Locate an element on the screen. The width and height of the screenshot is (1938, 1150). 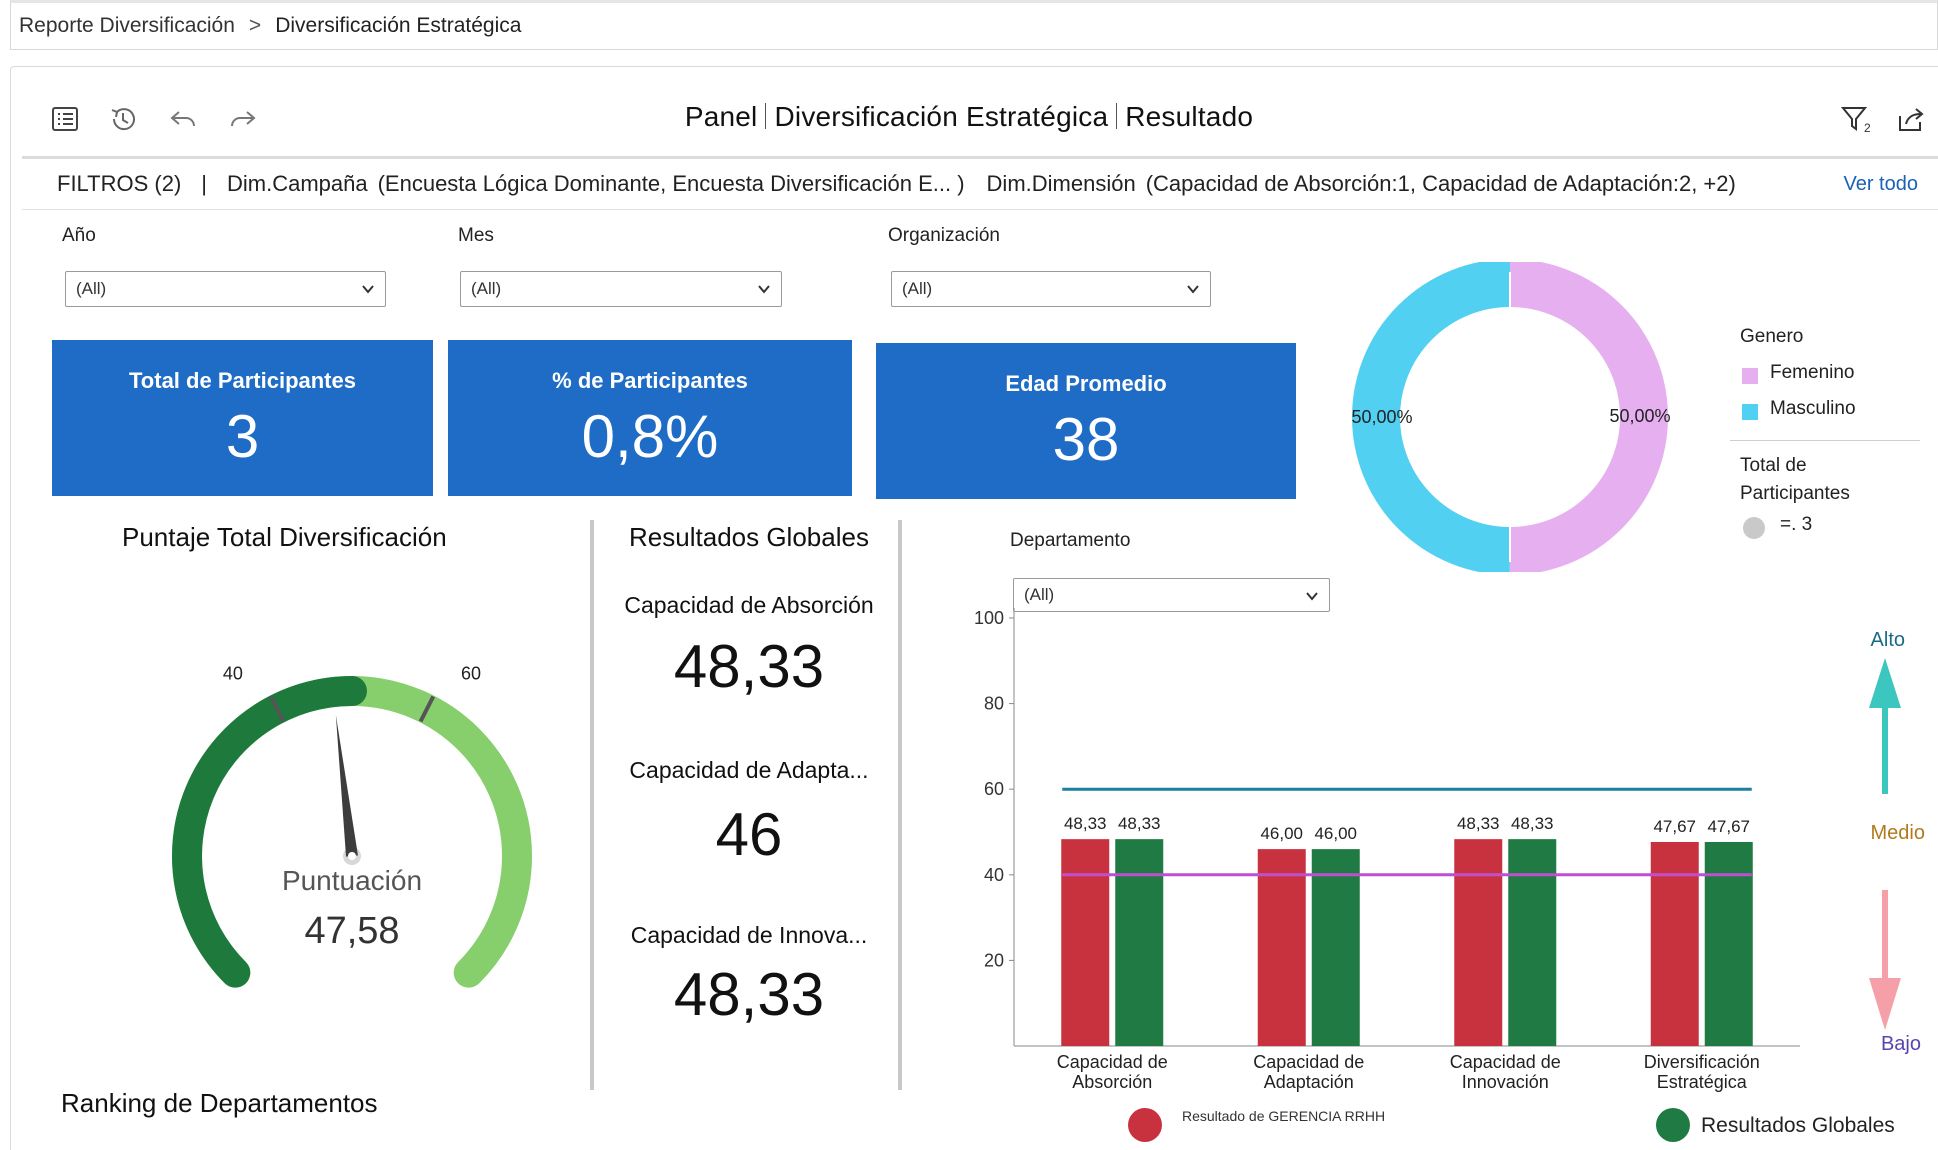
donut-label-masculino: 50,00% is located at coordinates (1381, 417).